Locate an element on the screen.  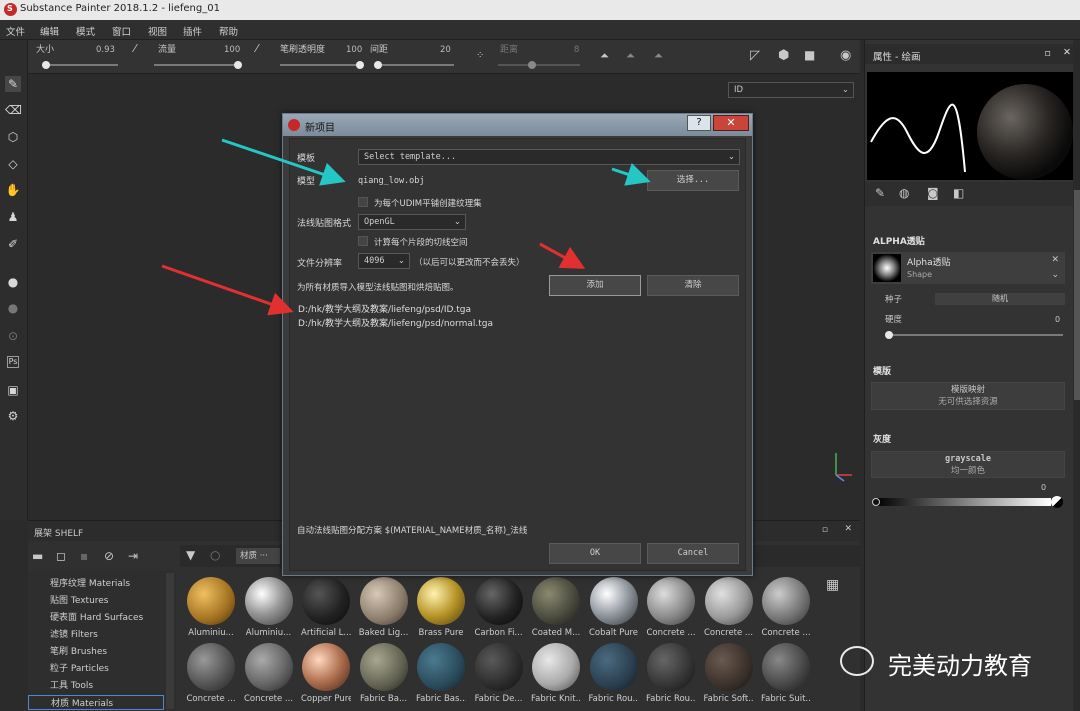
cyan-arrow-select is located at coordinates (631, 174).